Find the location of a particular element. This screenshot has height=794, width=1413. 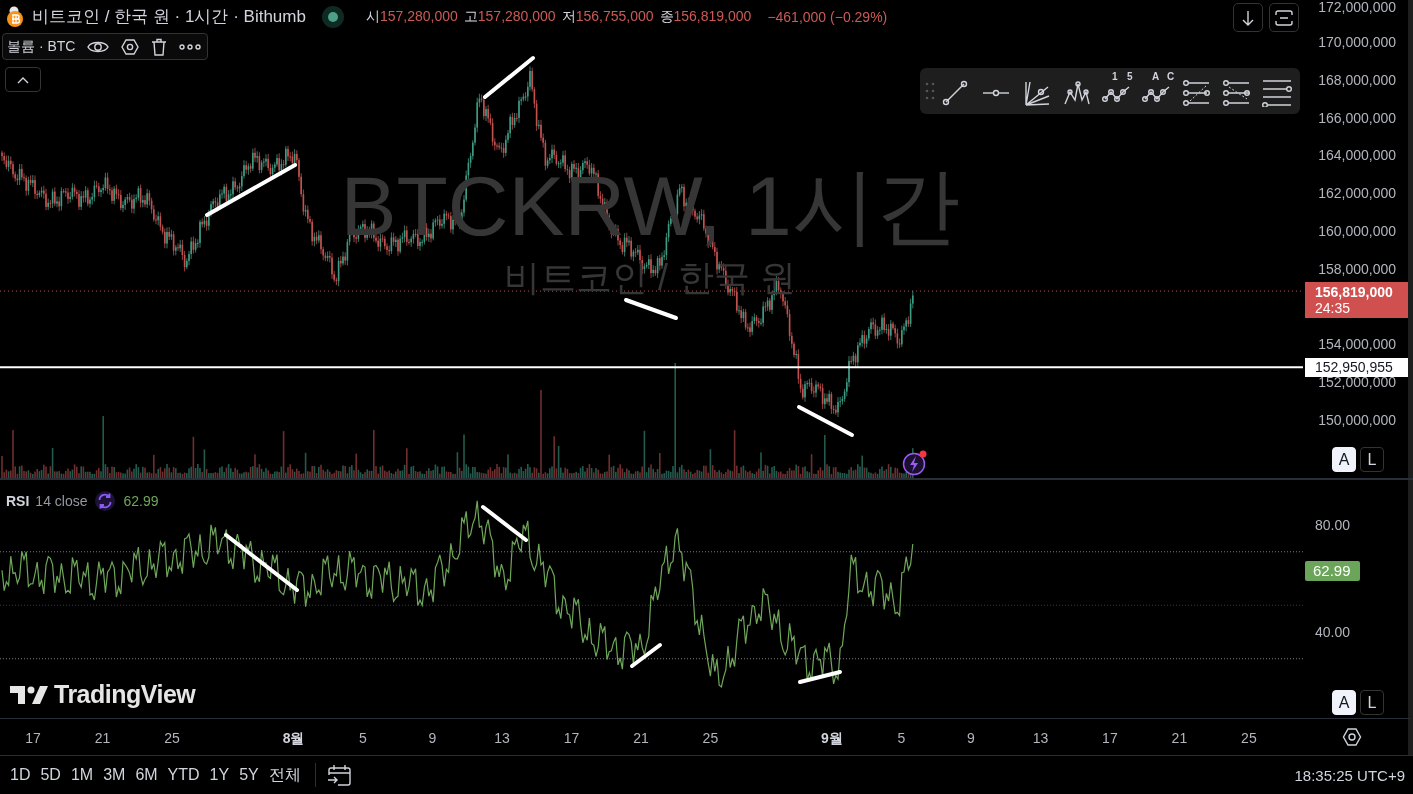

line-price-label: 152,950,955 is located at coordinates (1356, 368).